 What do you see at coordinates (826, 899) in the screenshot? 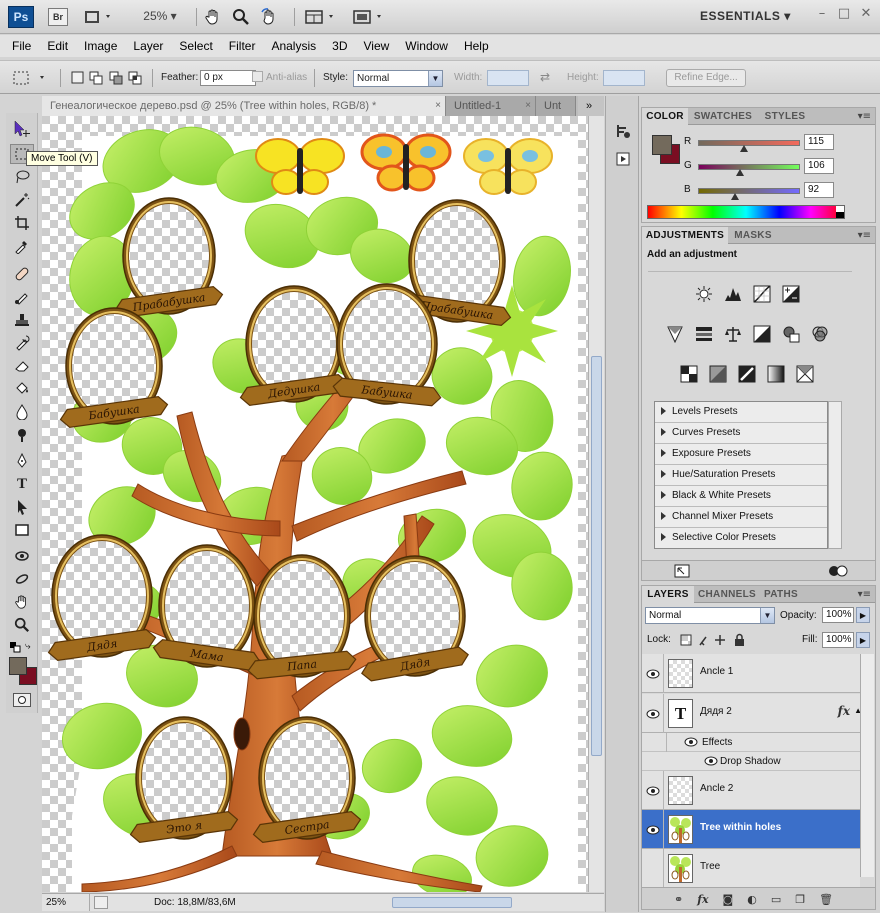
I see `delete-layer-icon: 🗑` at bounding box center [826, 899].